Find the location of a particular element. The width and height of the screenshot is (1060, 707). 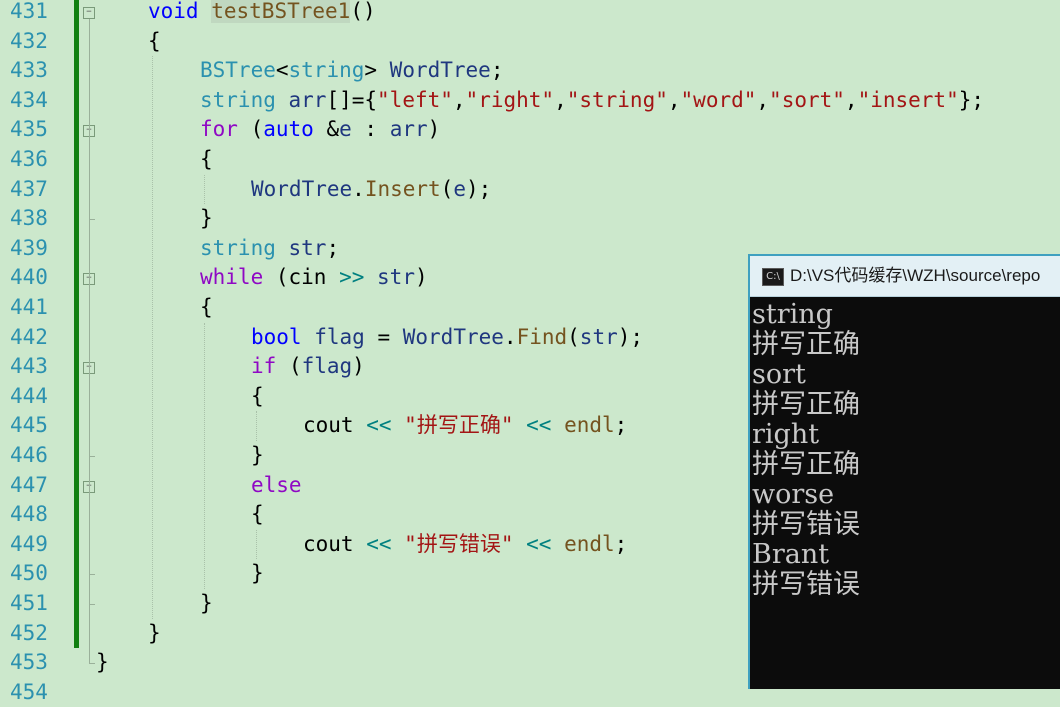

code-token: (cin is located at coordinates (301, 277).